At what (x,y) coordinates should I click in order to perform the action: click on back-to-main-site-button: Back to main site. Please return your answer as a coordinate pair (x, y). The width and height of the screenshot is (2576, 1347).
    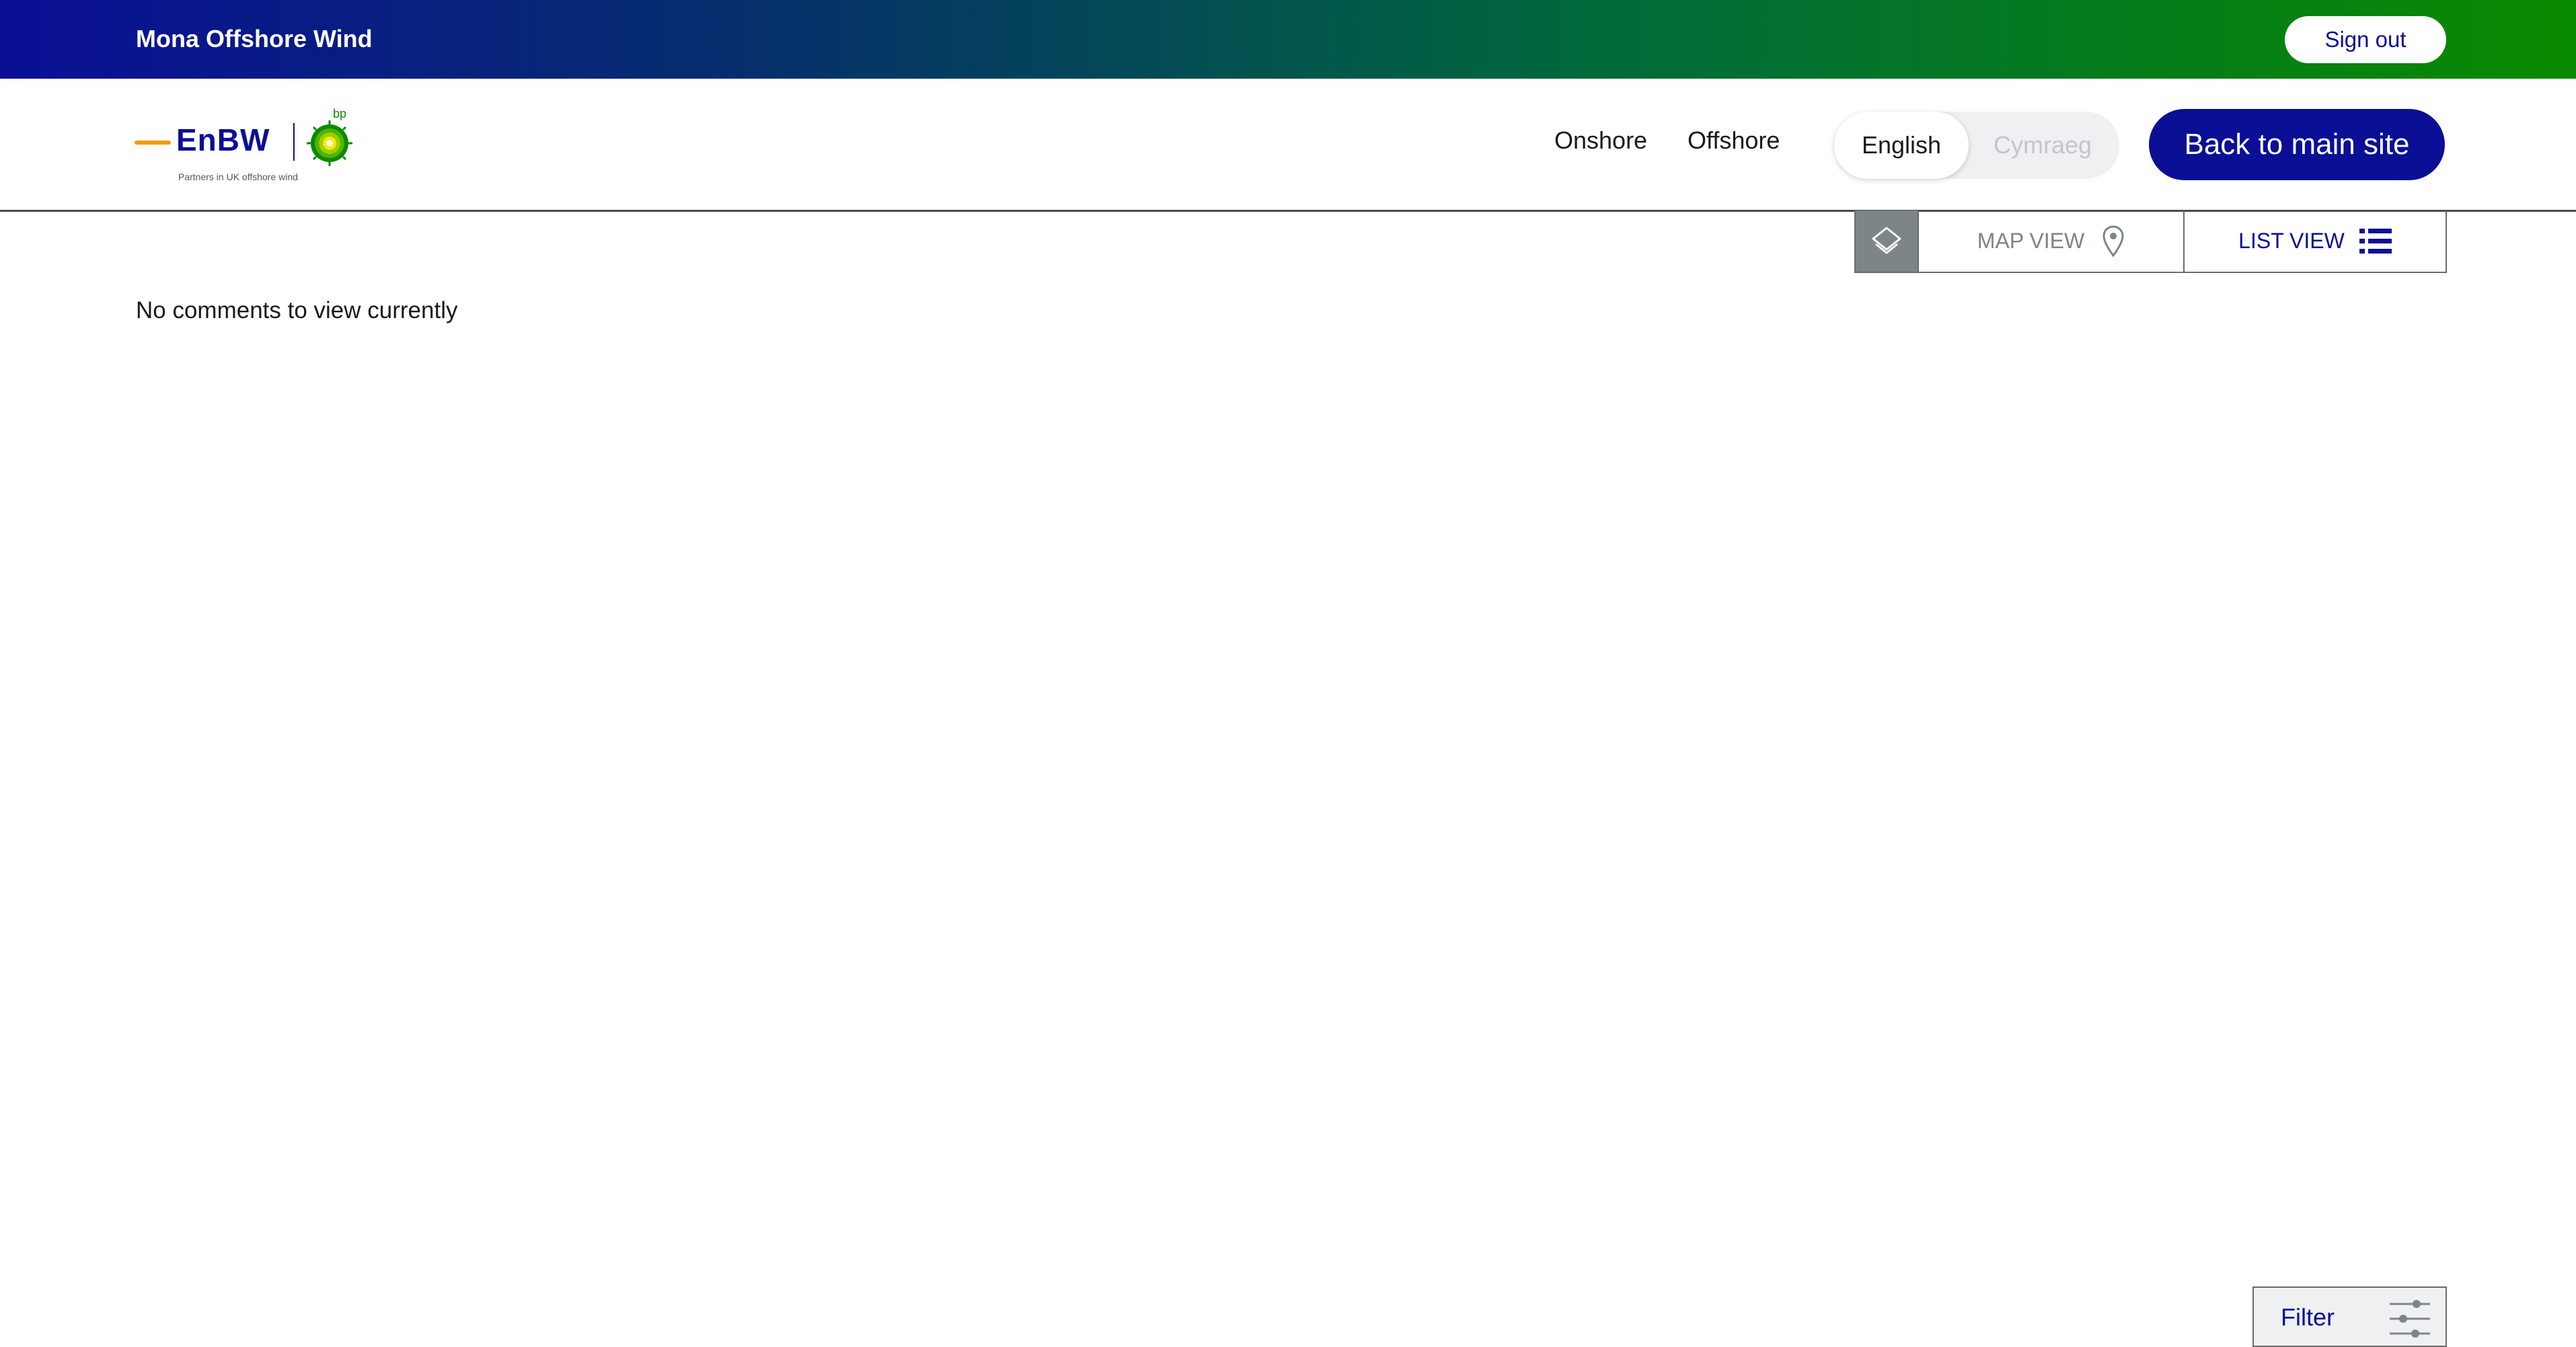
    Looking at the image, I should click on (2297, 144).